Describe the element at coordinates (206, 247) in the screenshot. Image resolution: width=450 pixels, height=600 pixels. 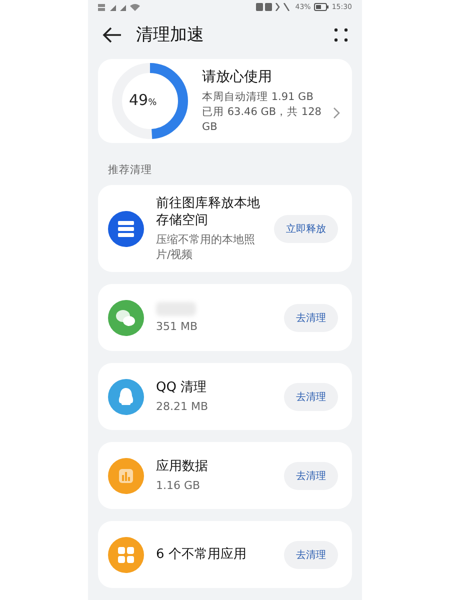
I see `item-subtitle: 压缩不常用的本地照片/视频` at that location.